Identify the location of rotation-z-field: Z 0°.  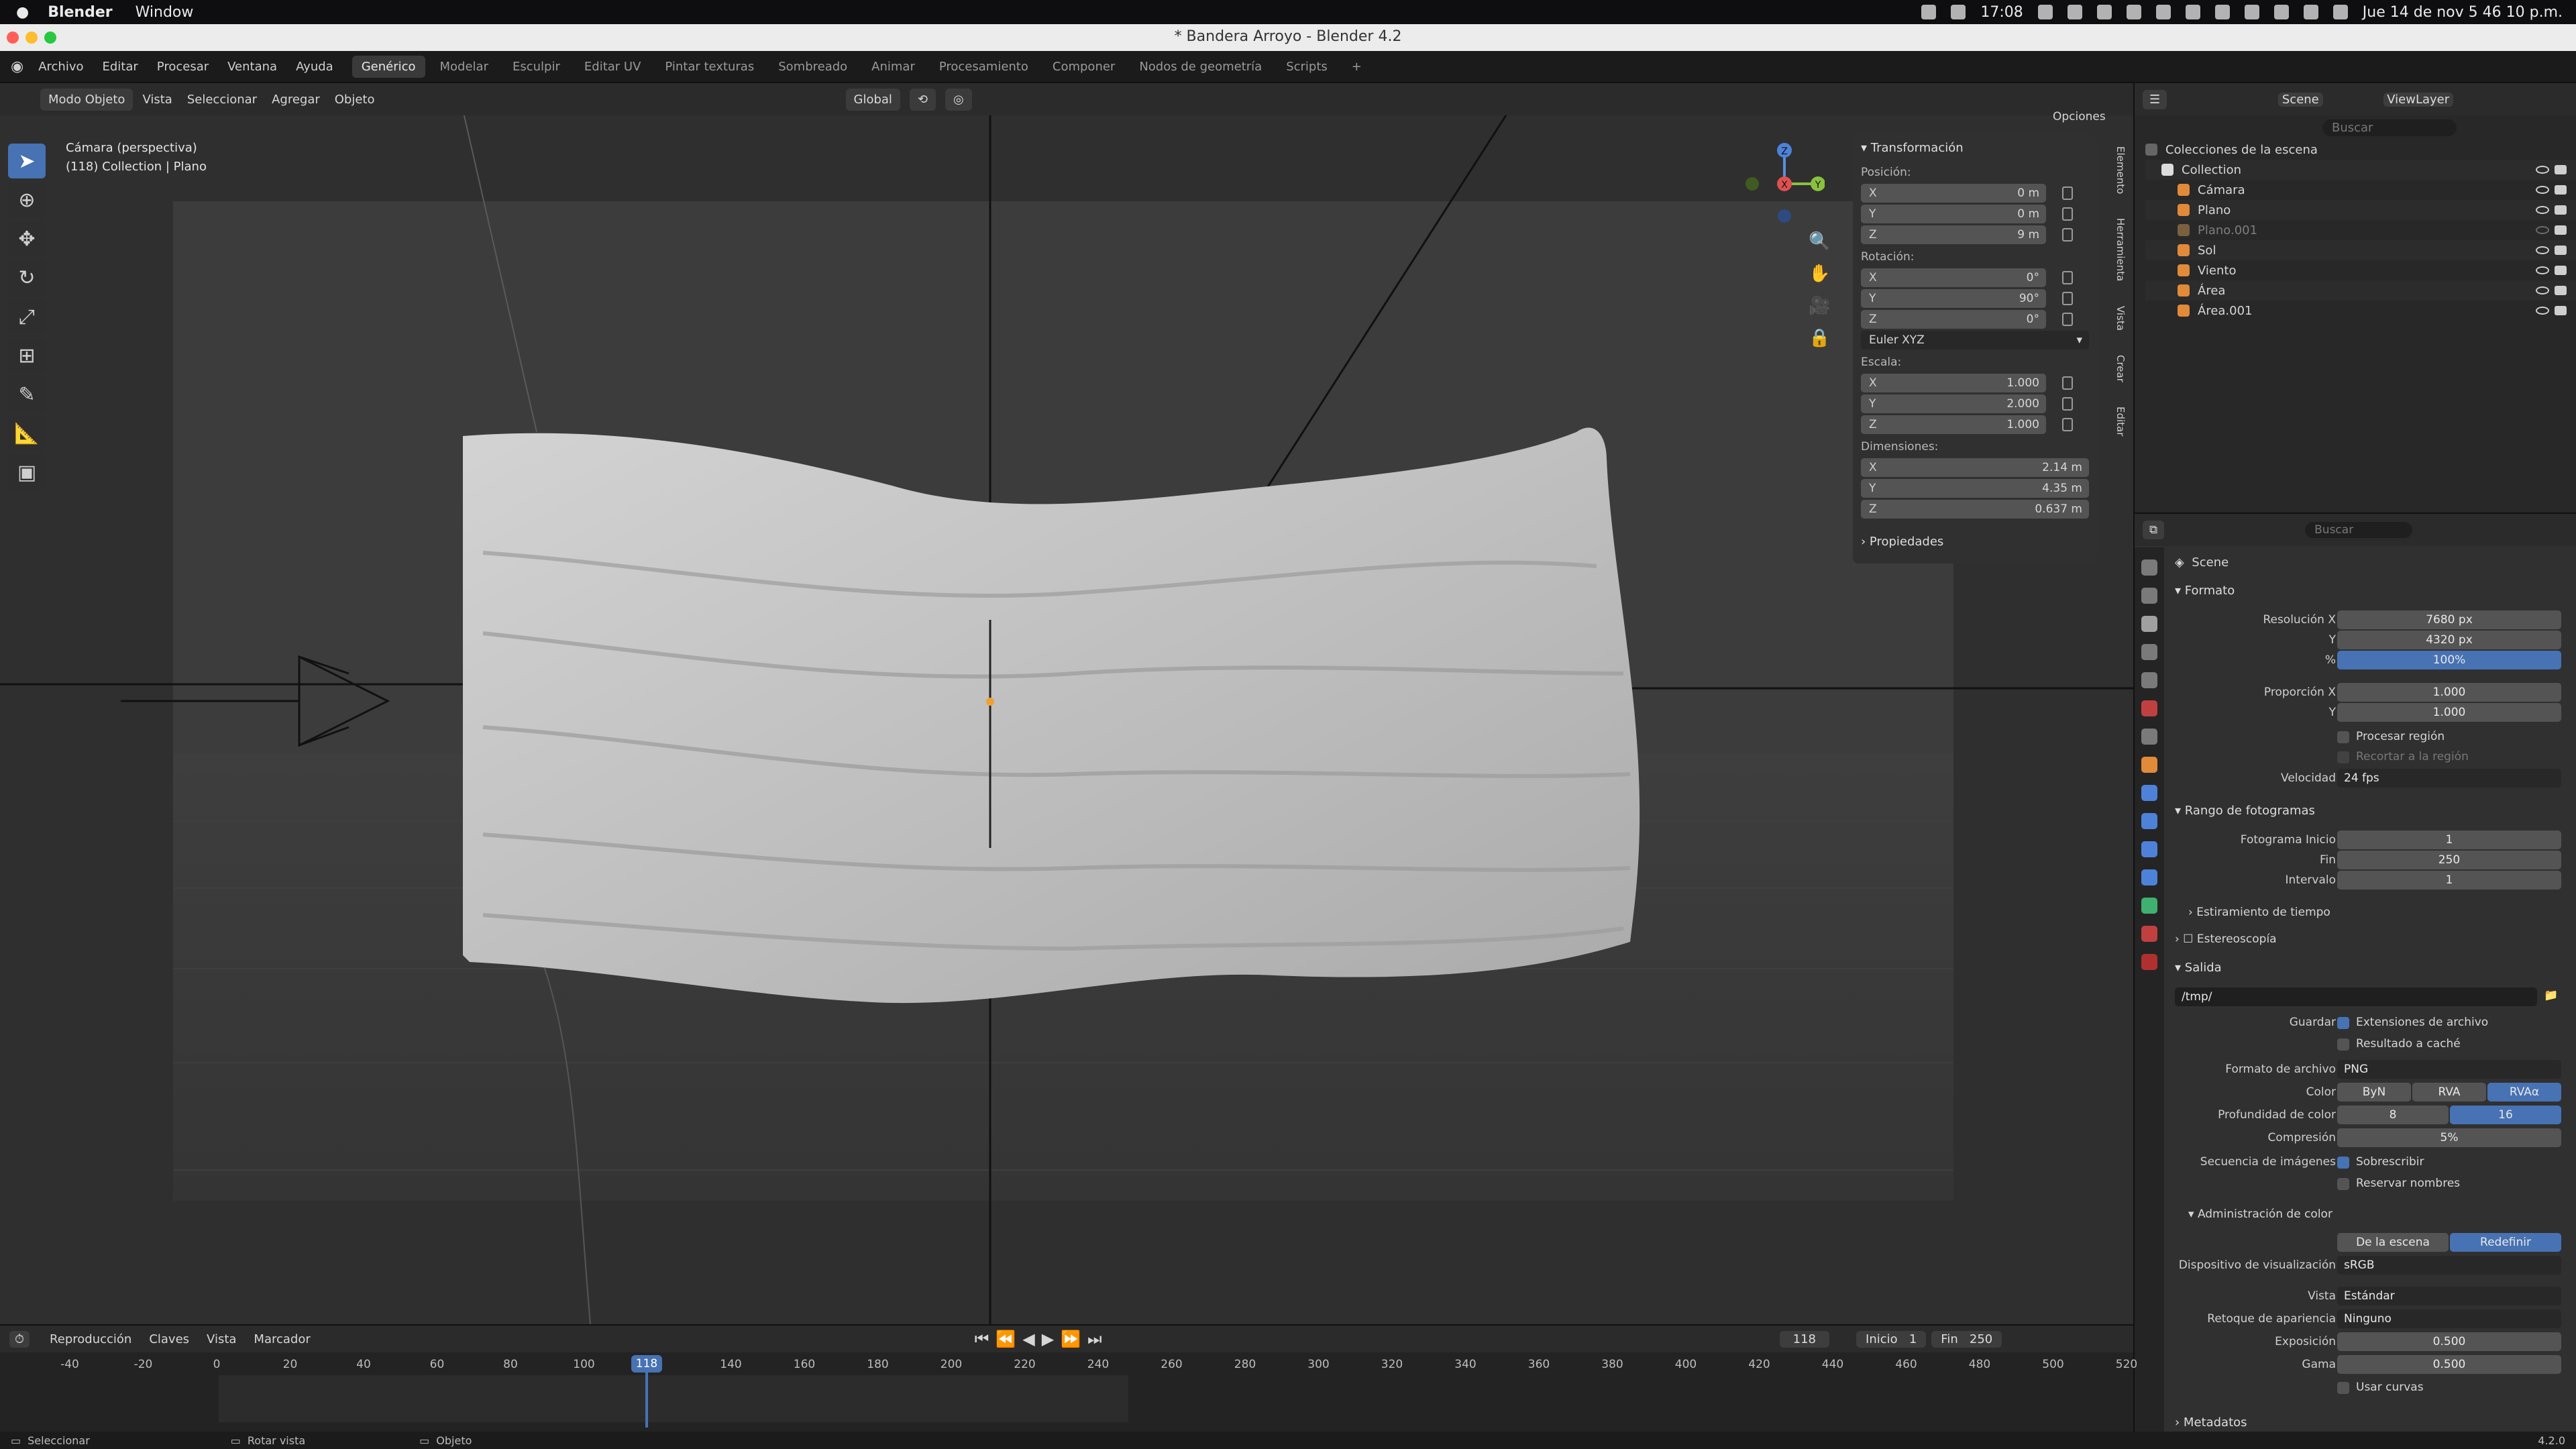
(1967, 319).